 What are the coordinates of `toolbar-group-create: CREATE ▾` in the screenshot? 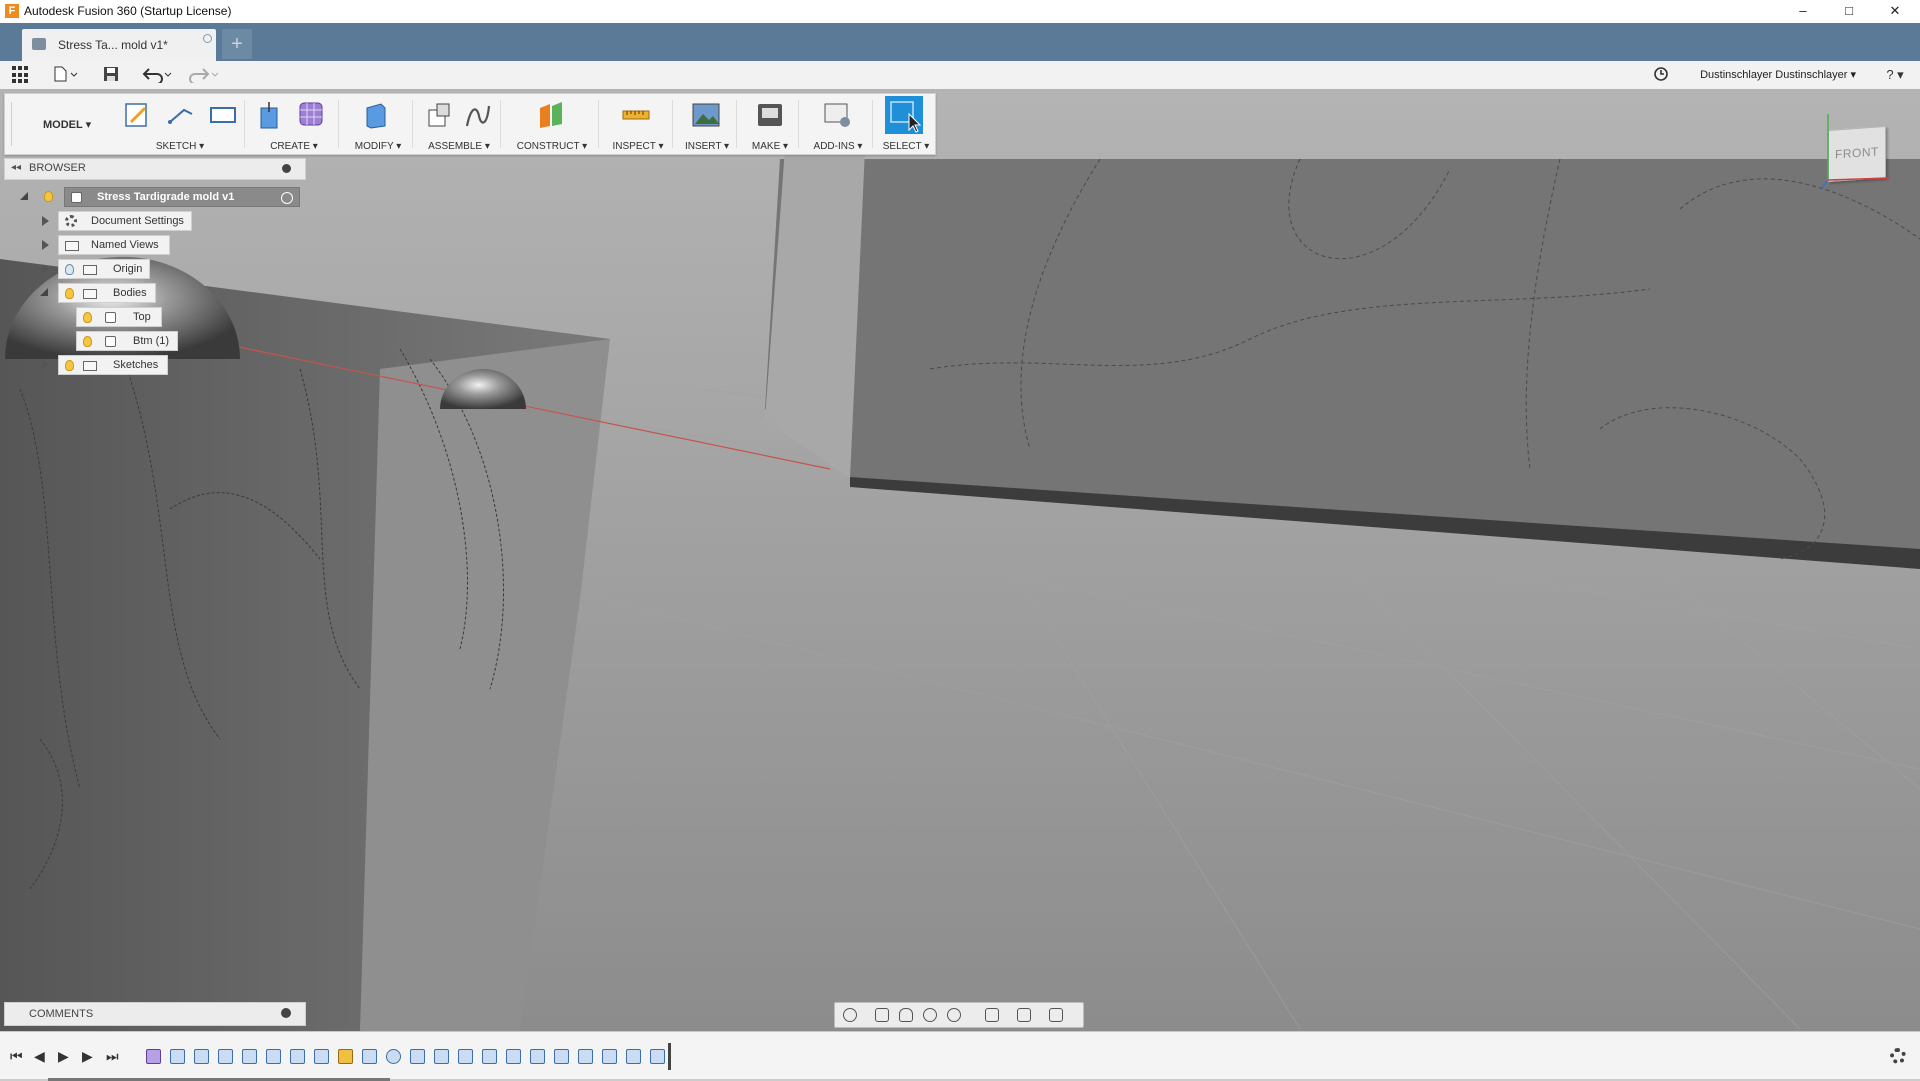 It's located at (294, 124).